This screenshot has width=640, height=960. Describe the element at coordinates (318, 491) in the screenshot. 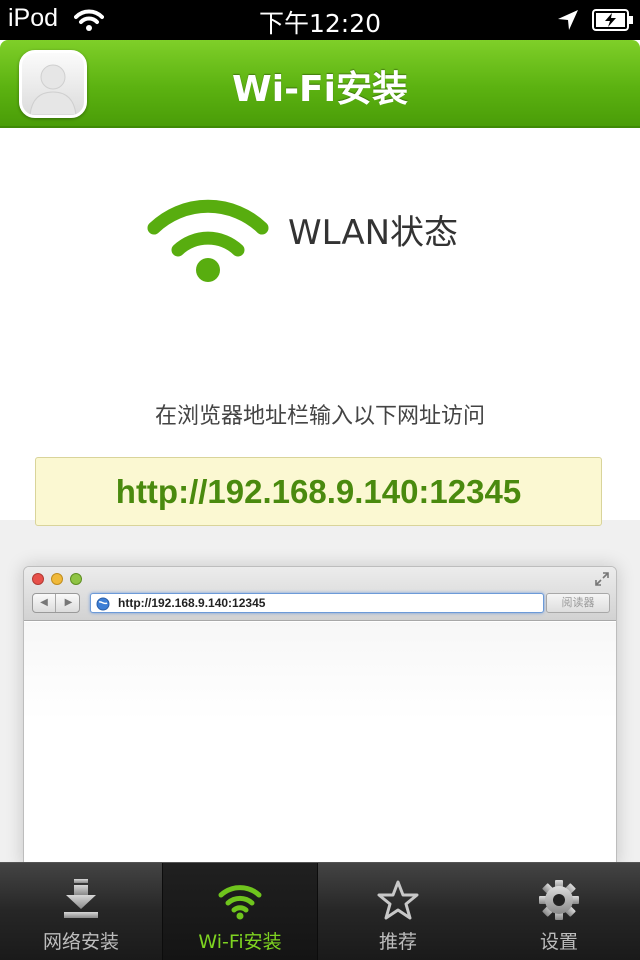

I see `url-display: http://192.168.9.140:12345` at that location.